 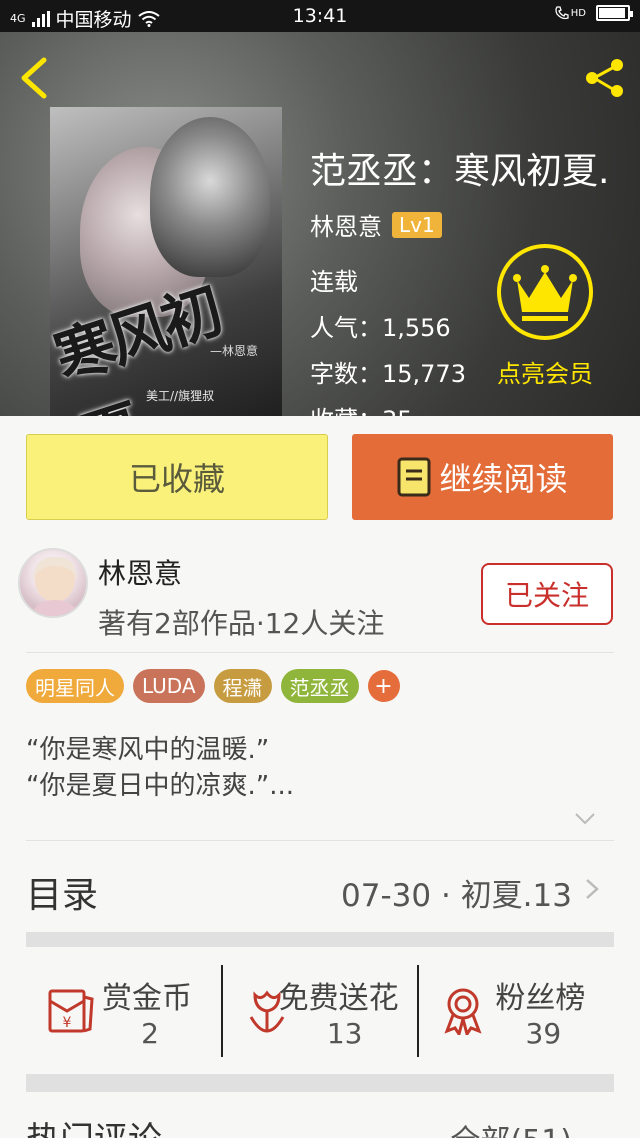 I want to click on reward-fans: 粉丝榜 39, so click(x=515, y=1011).